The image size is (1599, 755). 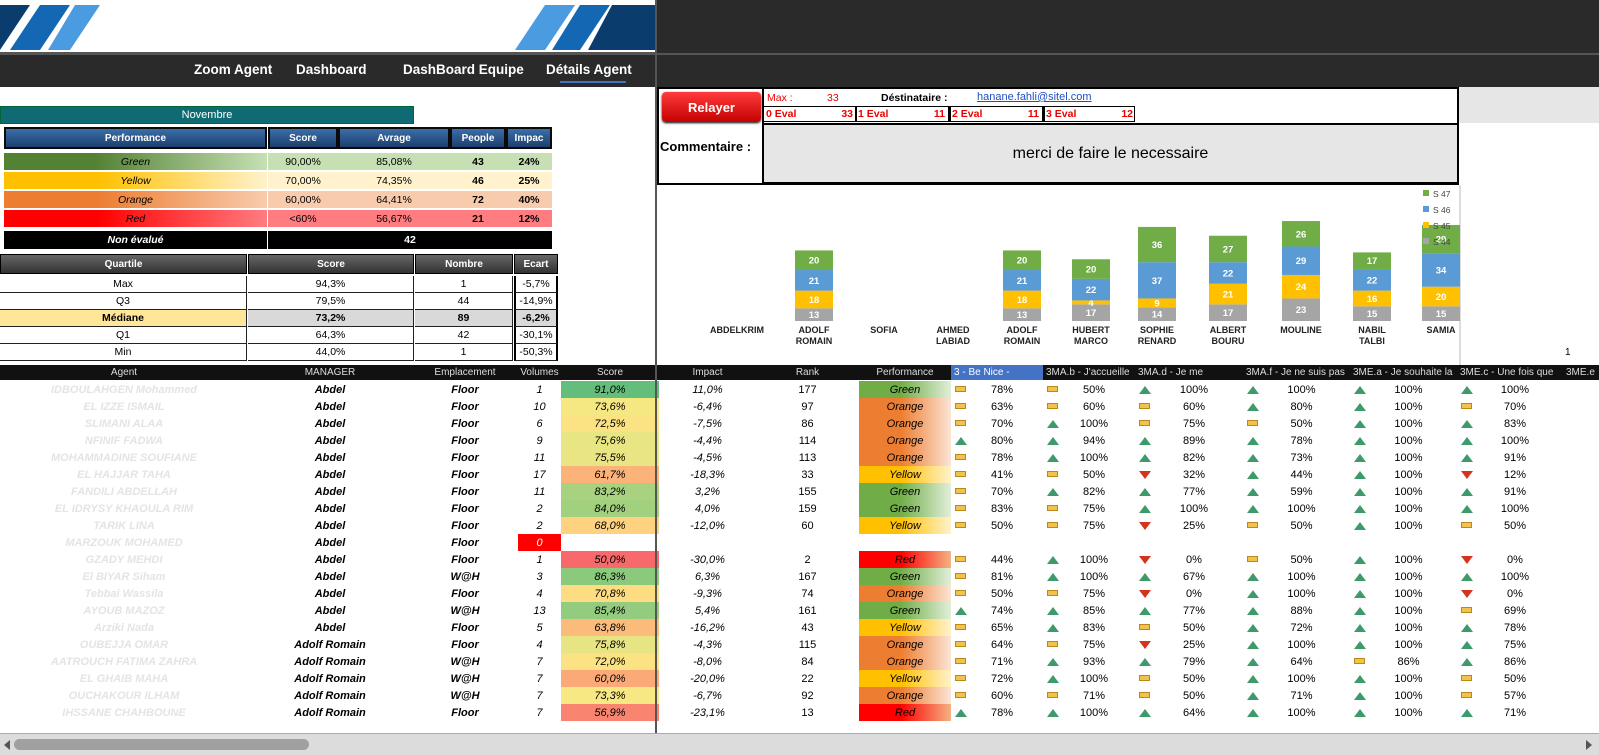 I want to click on horizontal-scrollbar, so click(x=799, y=744).